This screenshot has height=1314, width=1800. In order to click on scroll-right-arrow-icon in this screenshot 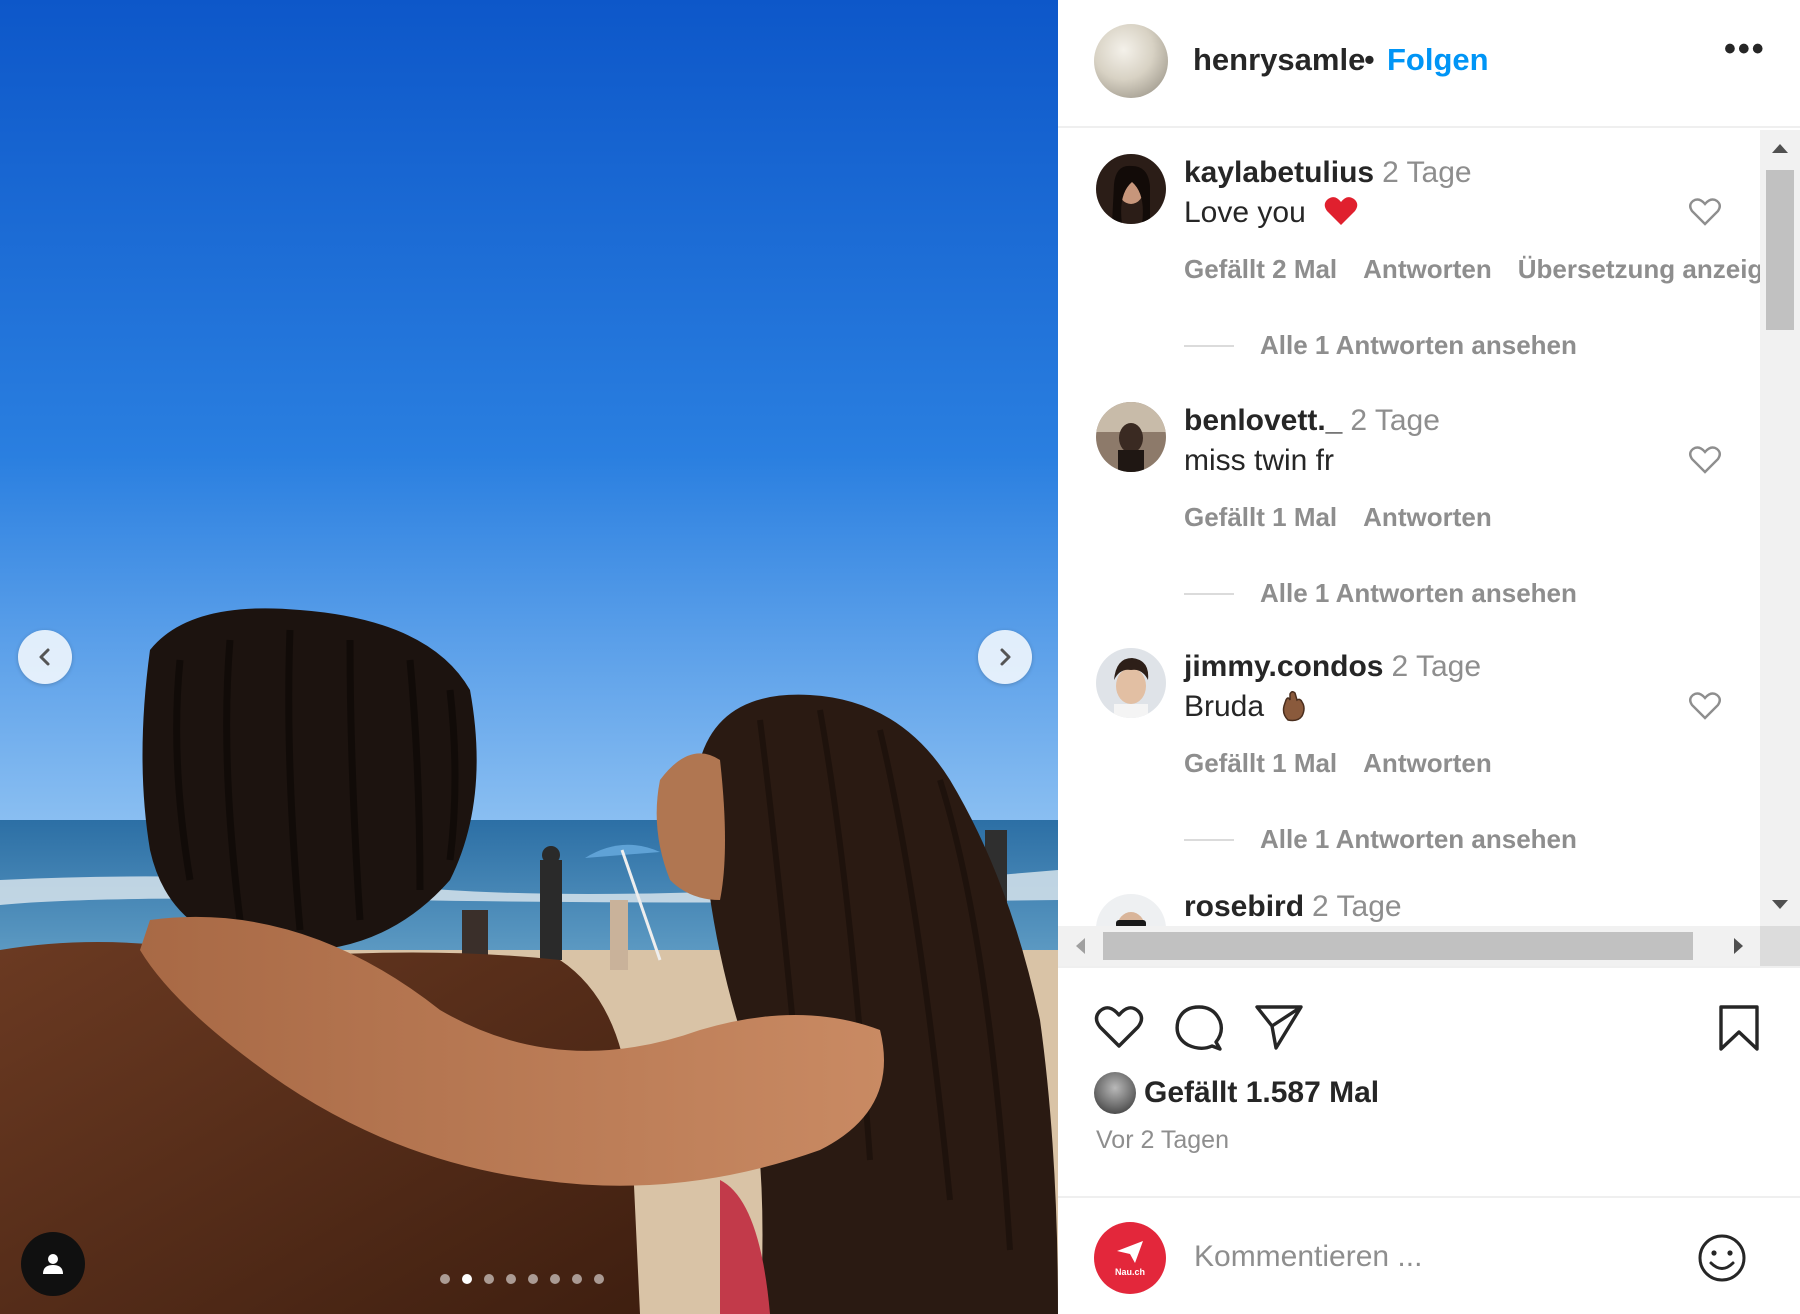, I will do `click(1738, 946)`.